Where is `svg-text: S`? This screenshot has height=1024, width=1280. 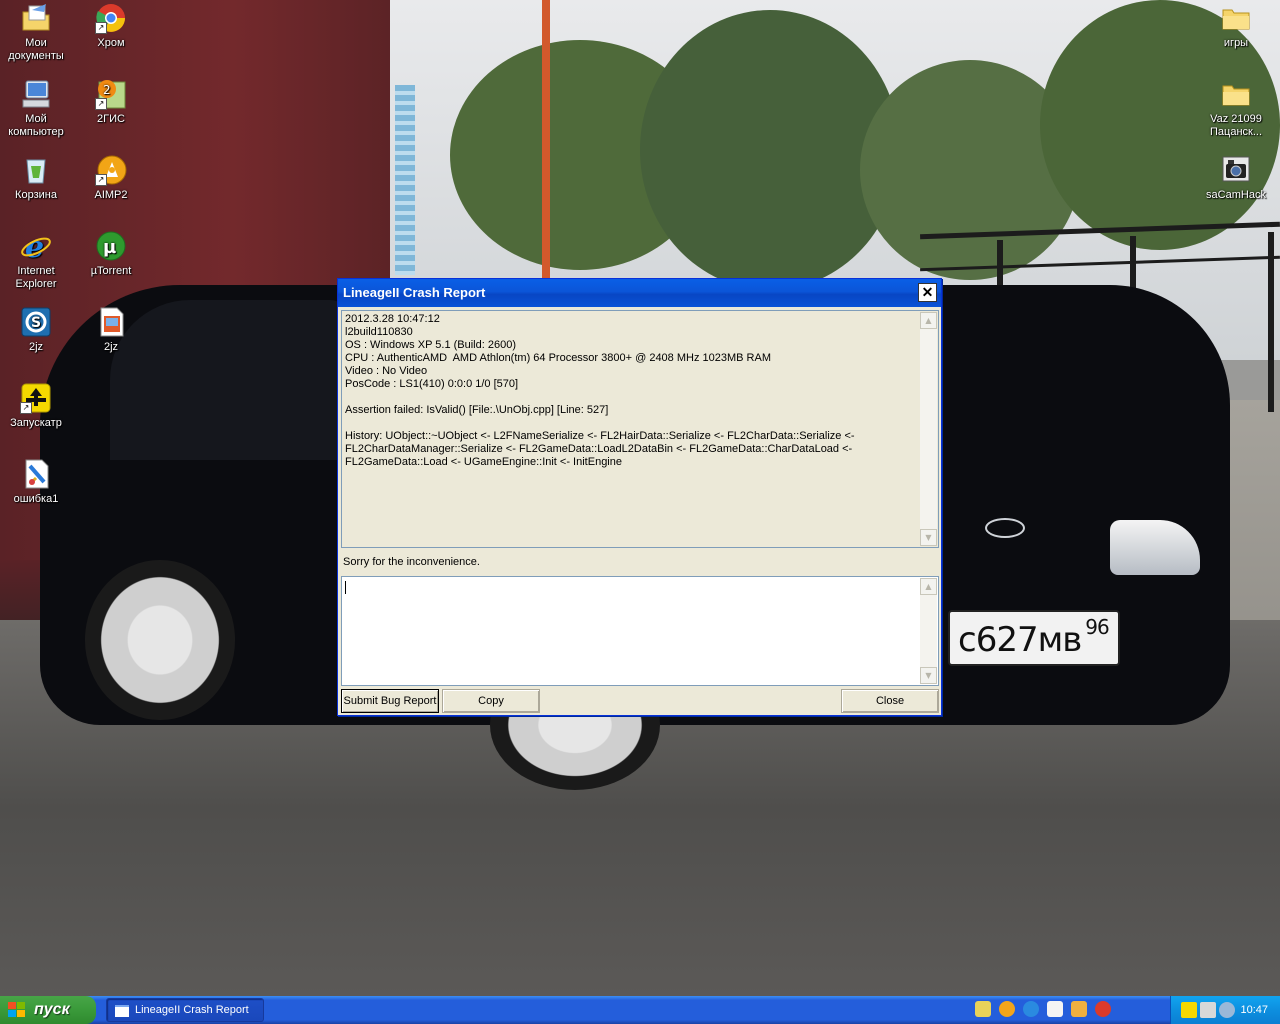 svg-text: S is located at coordinates (36, 323).